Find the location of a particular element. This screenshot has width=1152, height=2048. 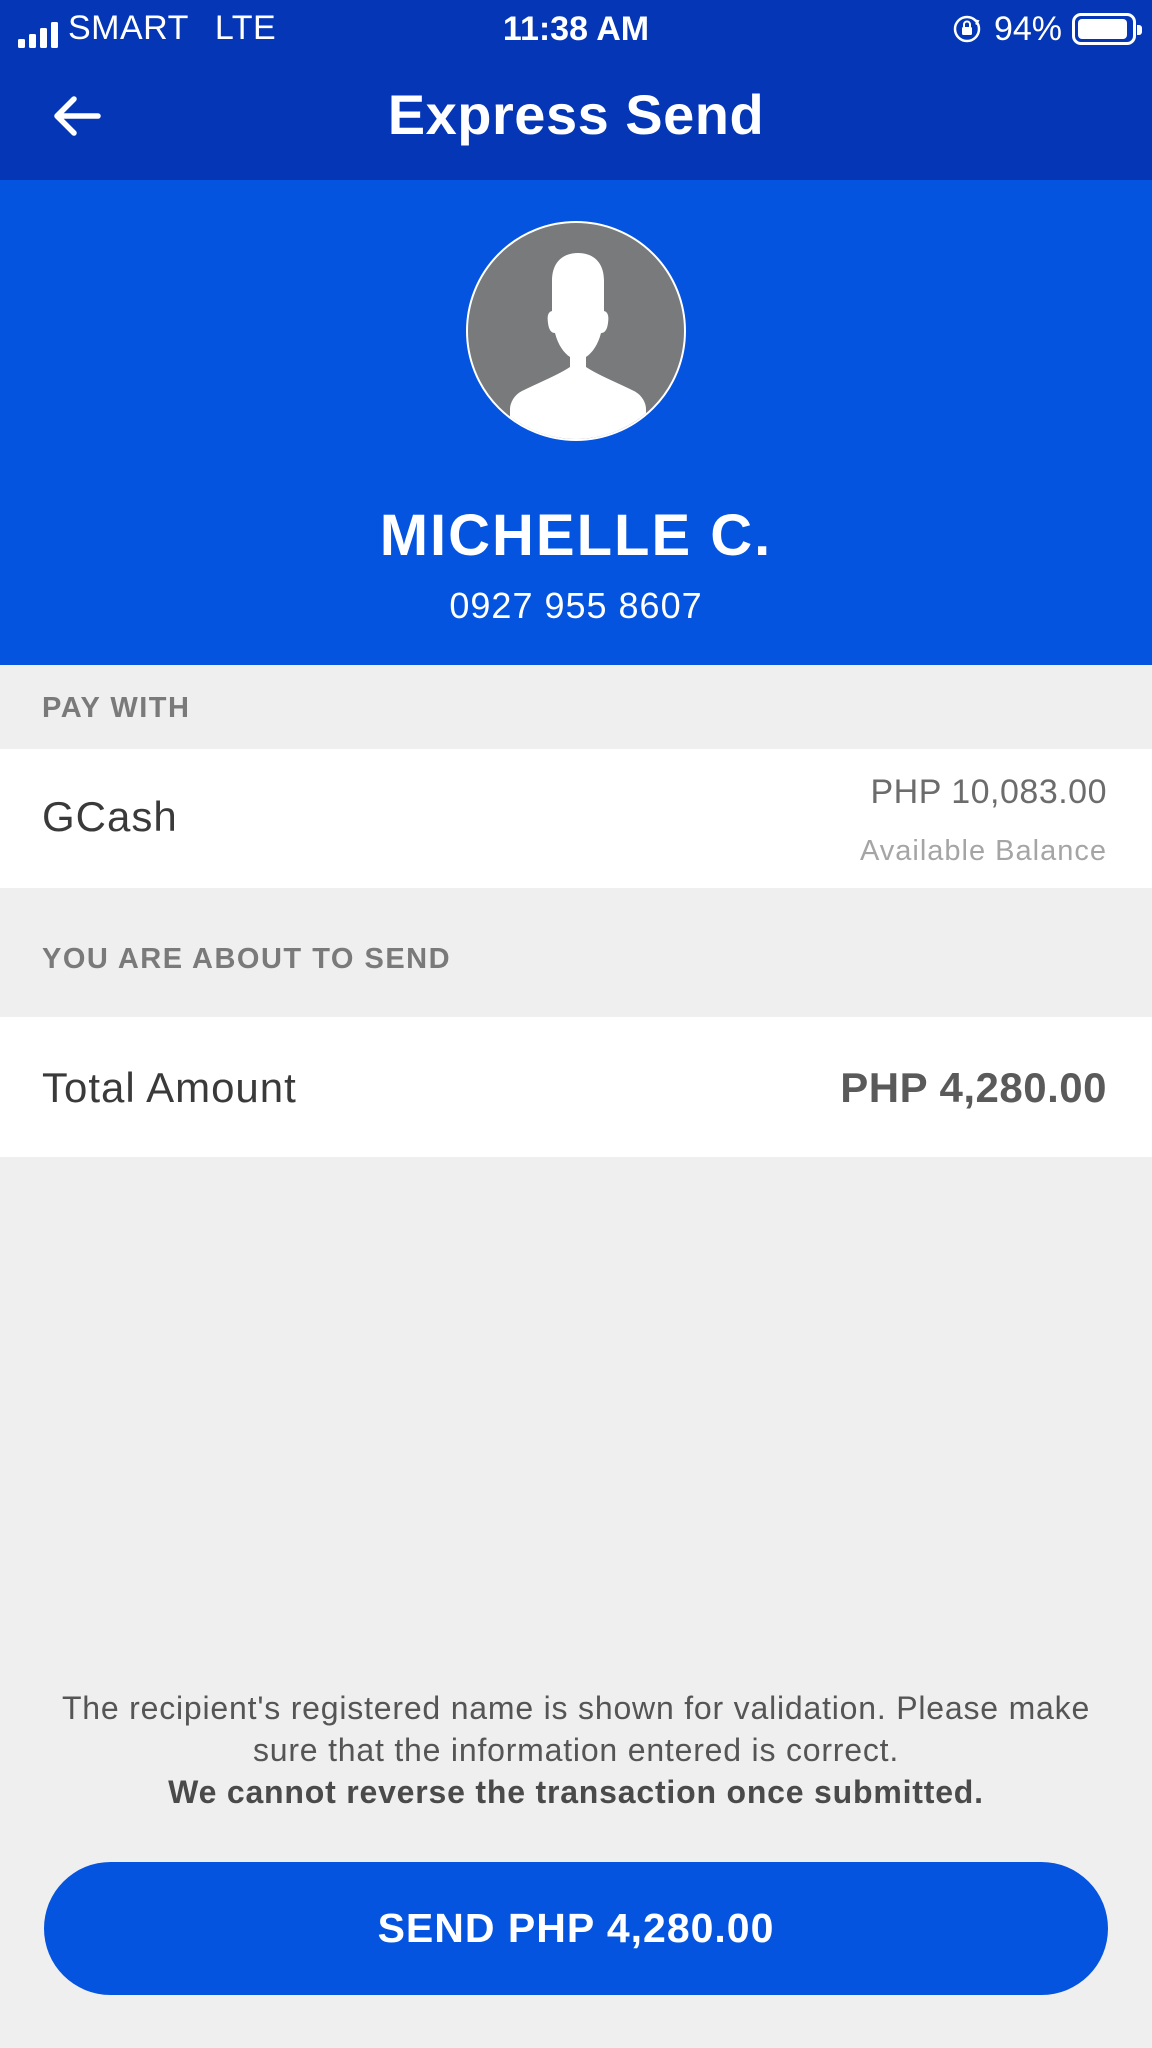

battery-fill is located at coordinates (1102, 29).